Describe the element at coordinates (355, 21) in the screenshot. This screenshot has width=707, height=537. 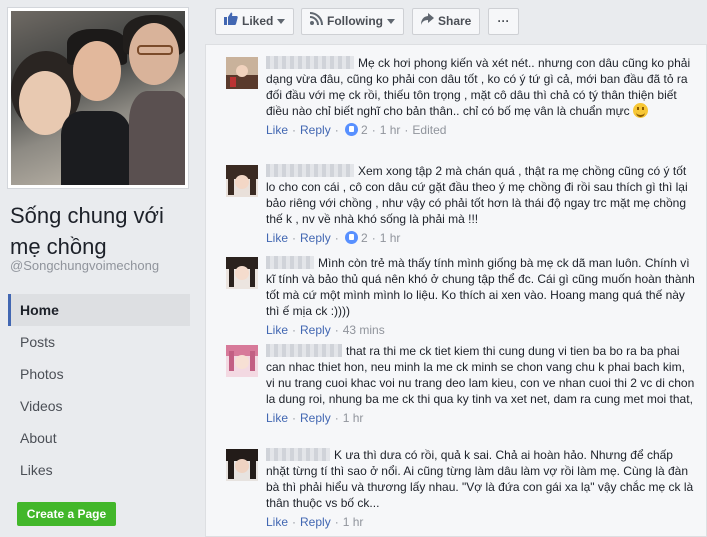
I see `following-label: Following` at that location.